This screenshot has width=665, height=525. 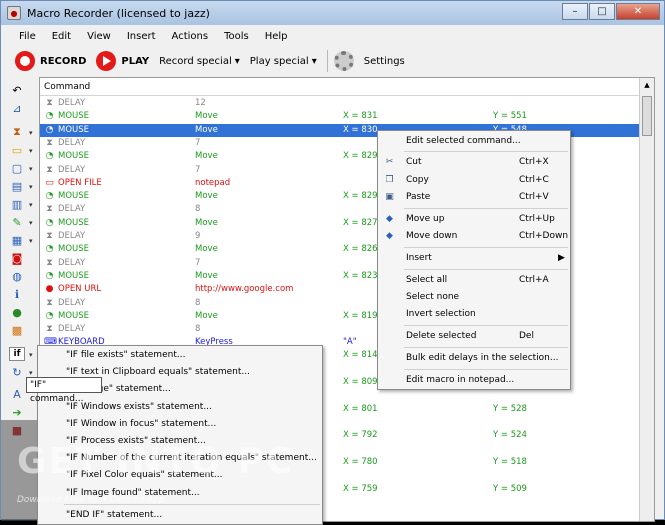 I want to click on settings-button: Settings, so click(x=369, y=61).